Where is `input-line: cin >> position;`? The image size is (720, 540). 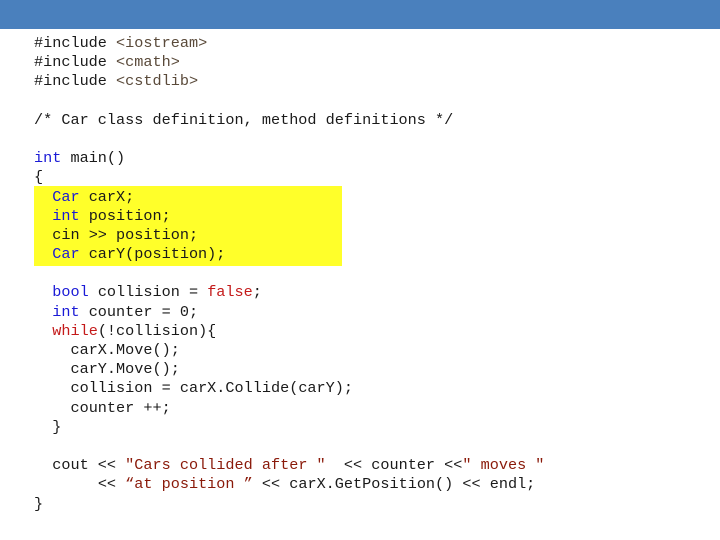
input-line: cin >> position; is located at coordinates (125, 234).